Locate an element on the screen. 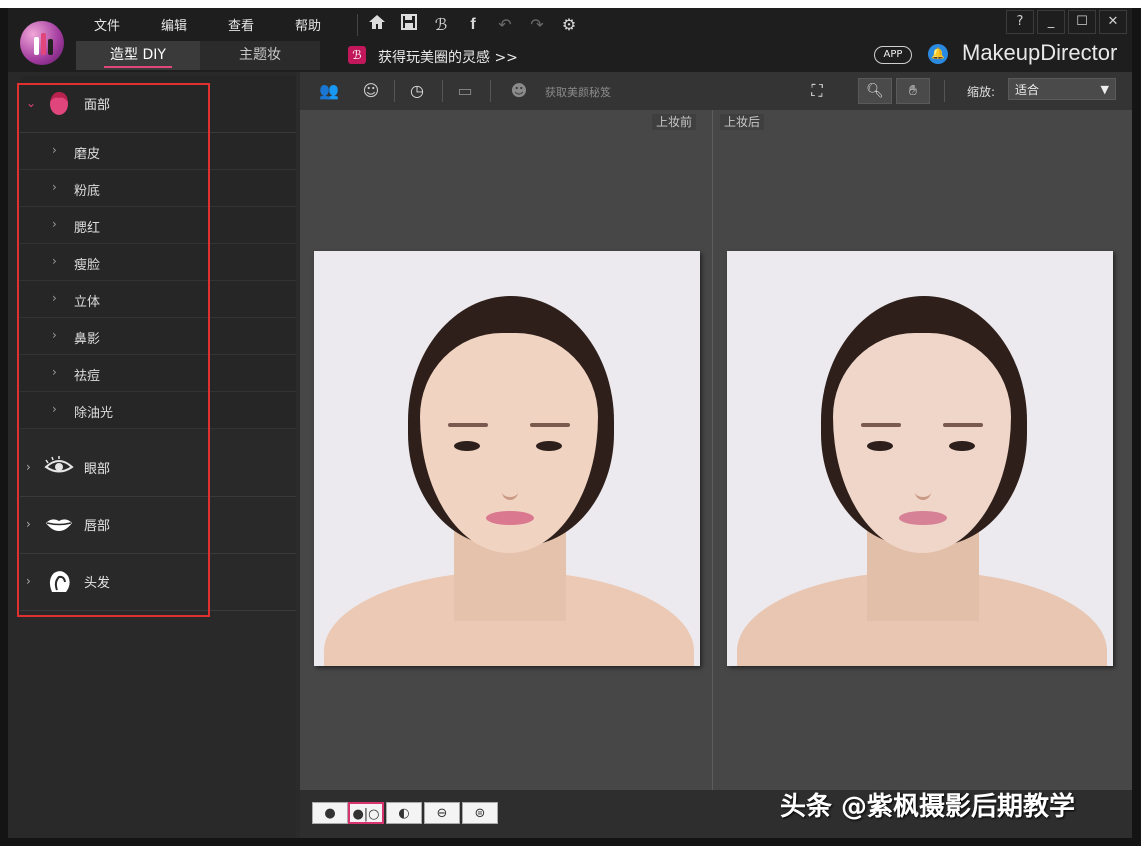 This screenshot has width=1141, height=850. tab-theme-label: 主题妆 is located at coordinates (260, 55).